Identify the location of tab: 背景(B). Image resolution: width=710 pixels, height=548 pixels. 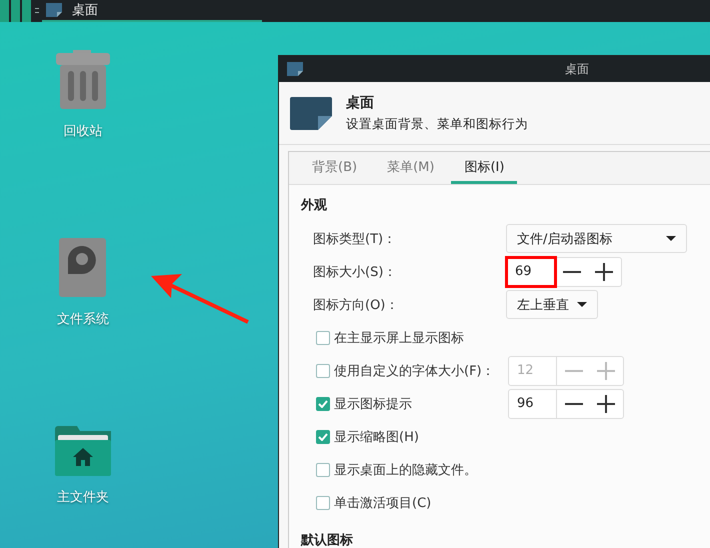
(334, 168).